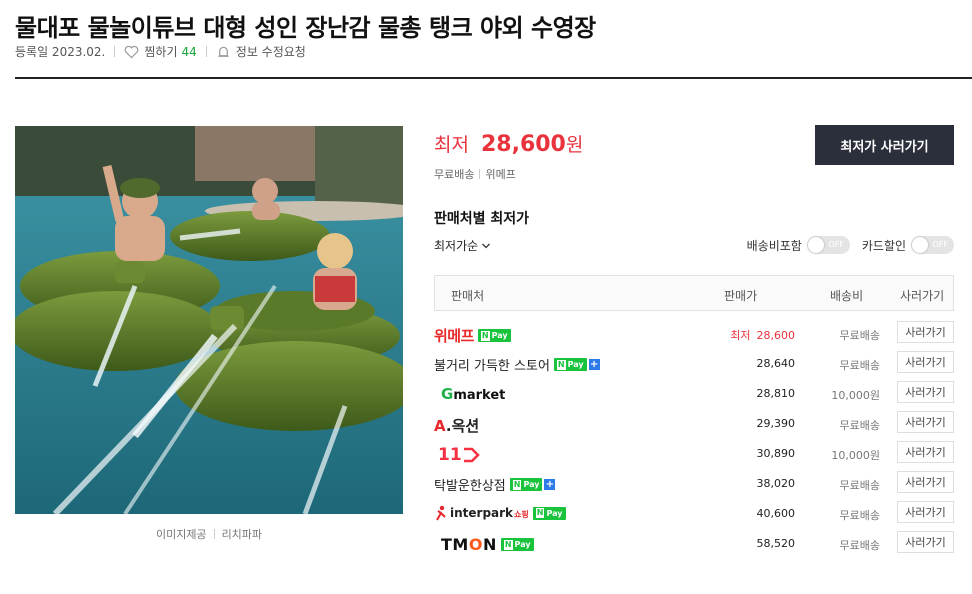 The image size is (972, 594). I want to click on heart-icon, so click(132, 51).